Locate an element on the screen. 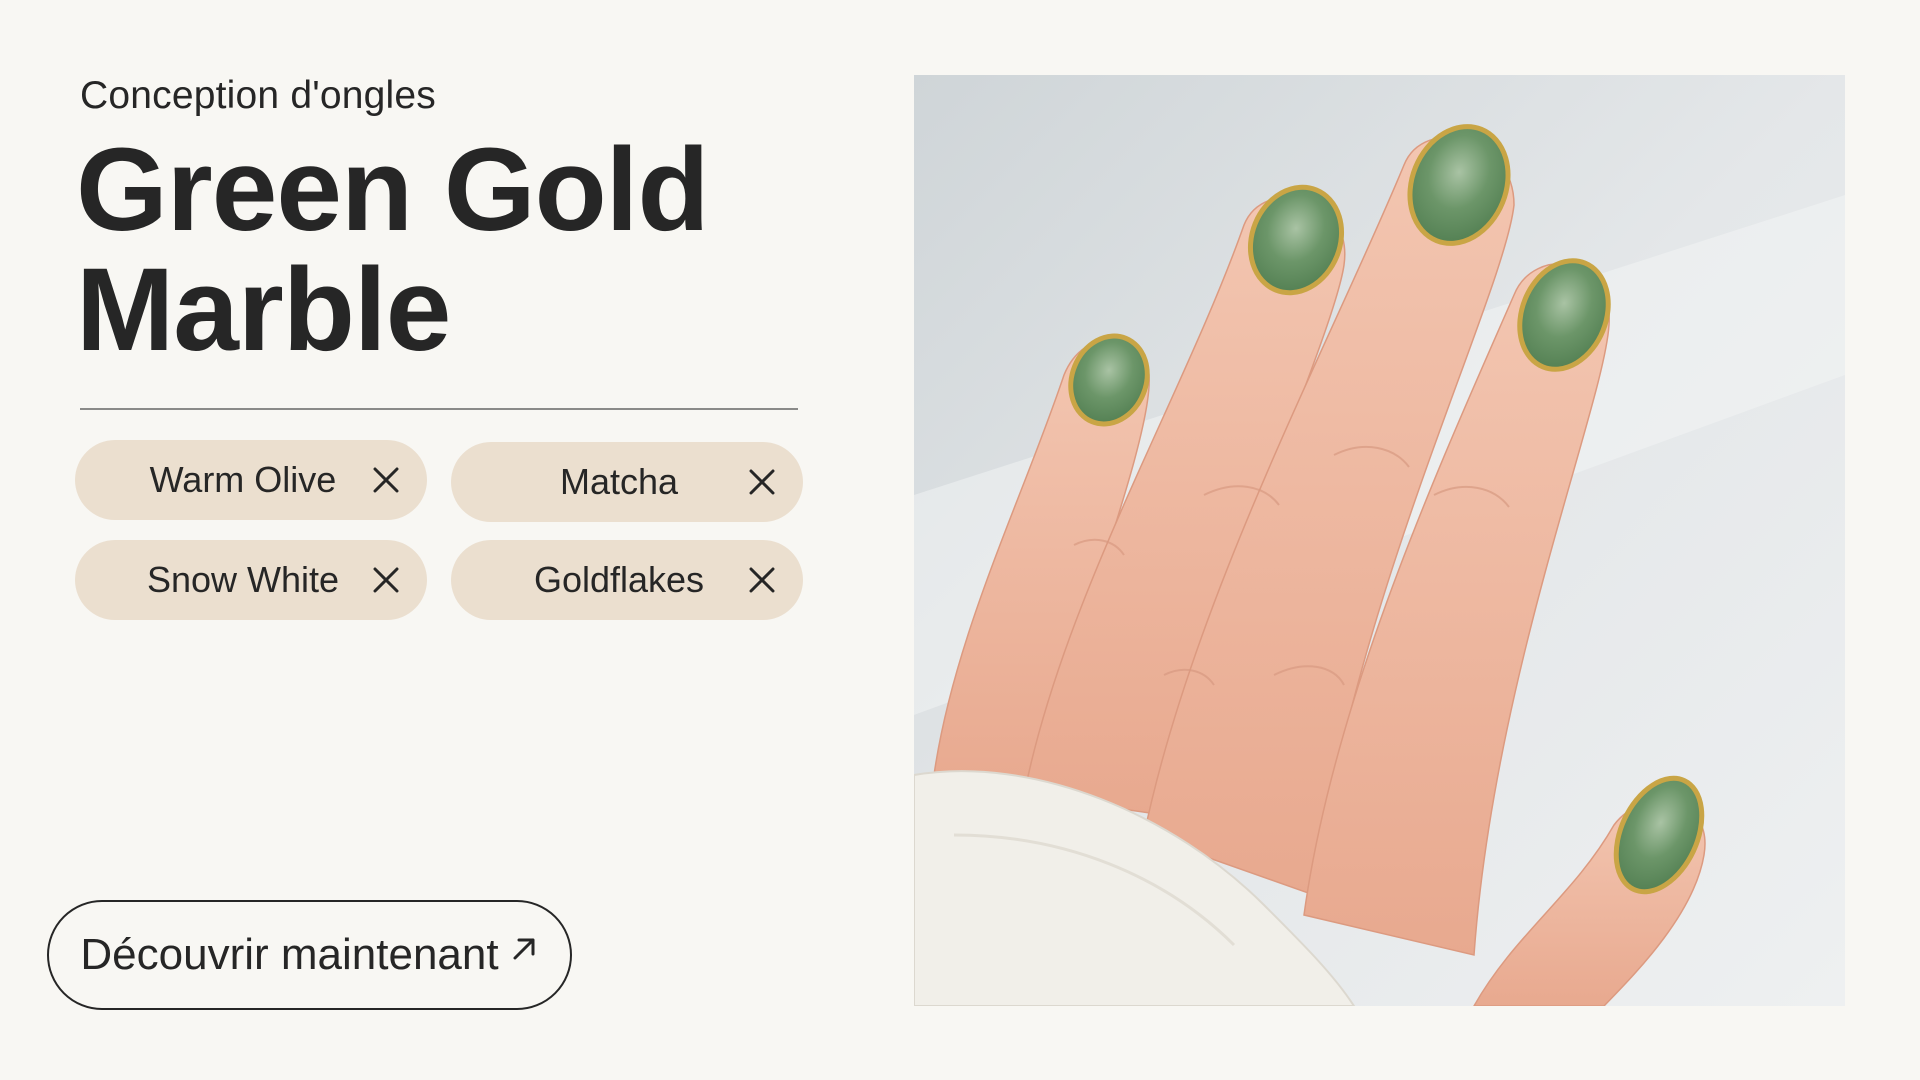  tag-chip-matcha: Matcha is located at coordinates (627, 482).